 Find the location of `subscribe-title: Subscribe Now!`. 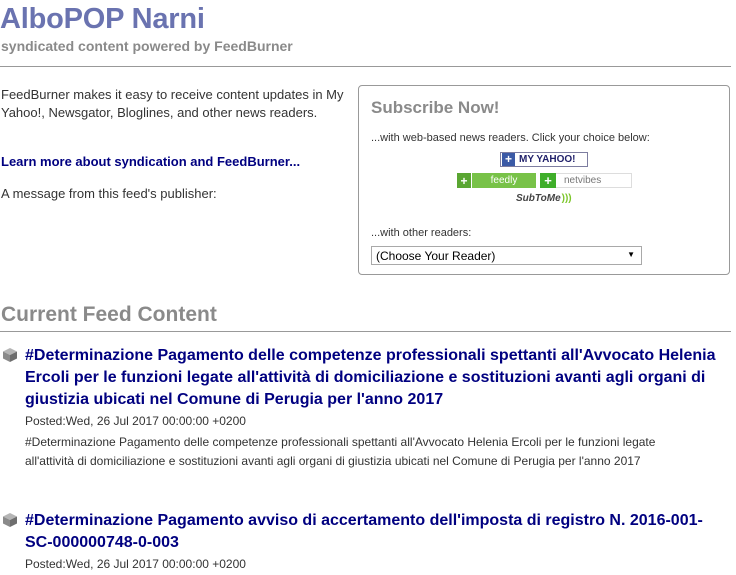

subscribe-title: Subscribe Now! is located at coordinates (435, 107).